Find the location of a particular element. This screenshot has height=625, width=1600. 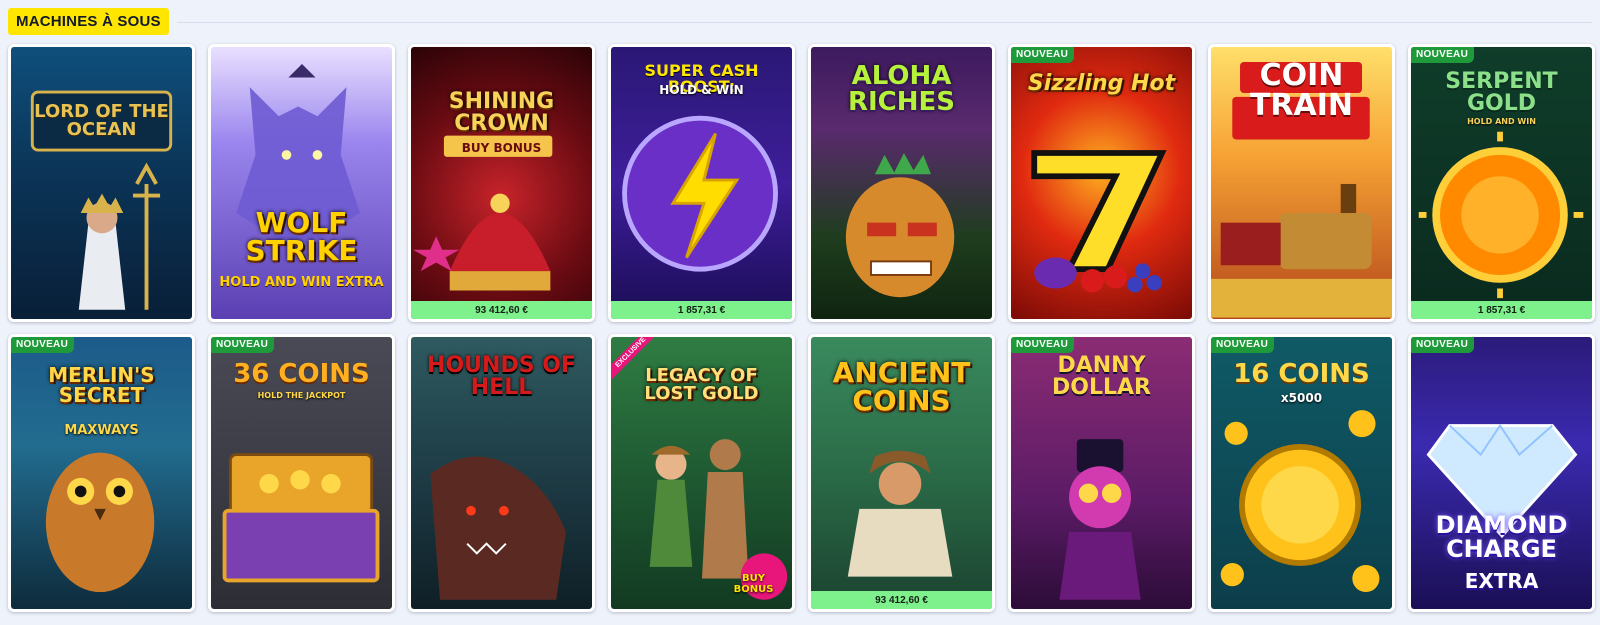

game-tile-wolf-strike: WOLF STRIKE HOLD AND WIN EXTRA is located at coordinates (301, 183).